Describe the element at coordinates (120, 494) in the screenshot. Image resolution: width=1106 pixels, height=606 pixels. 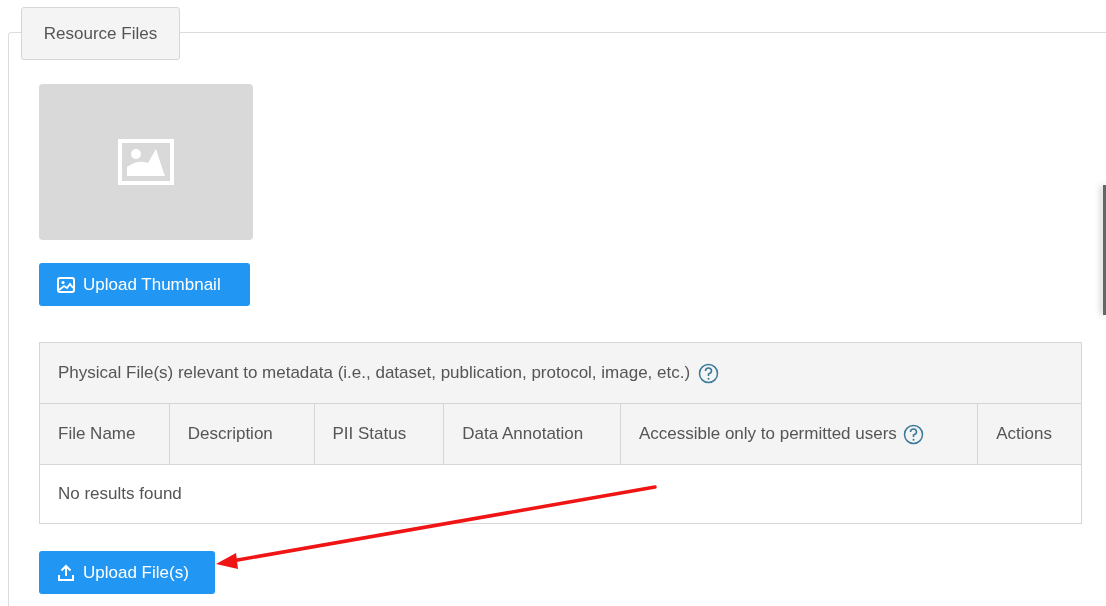
I see `empty-message: No results found` at that location.